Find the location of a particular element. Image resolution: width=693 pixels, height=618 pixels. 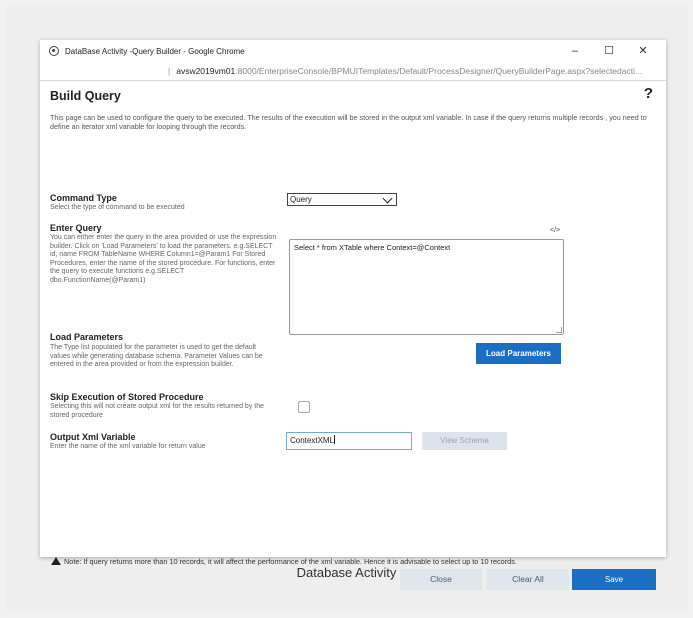

command-type-value: Query is located at coordinates (301, 199).